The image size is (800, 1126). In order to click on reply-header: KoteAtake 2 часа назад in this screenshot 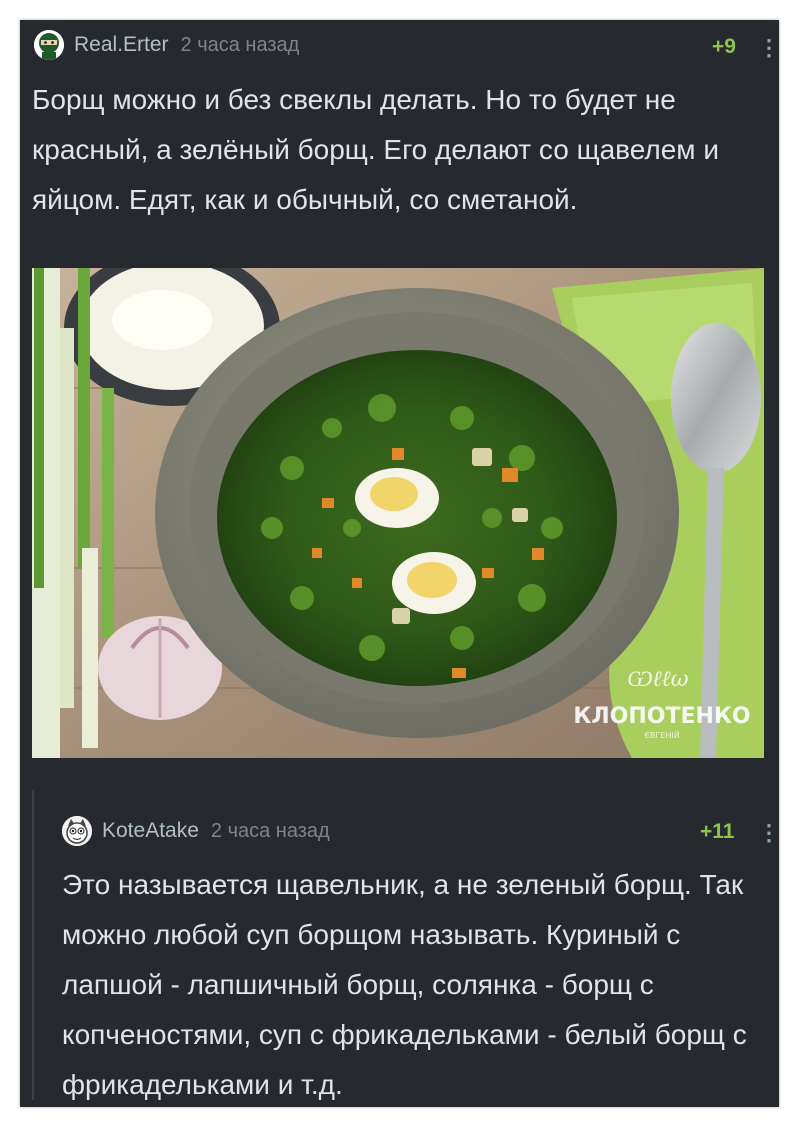, I will do `click(196, 831)`.